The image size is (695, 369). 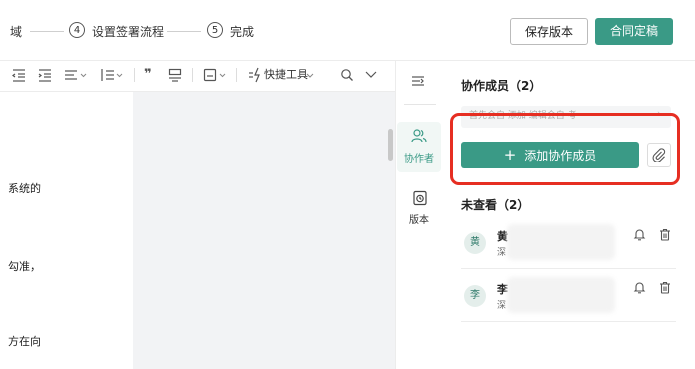 What do you see at coordinates (175, 78) in the screenshot?
I see `horizontal-rule-icon` at bounding box center [175, 78].